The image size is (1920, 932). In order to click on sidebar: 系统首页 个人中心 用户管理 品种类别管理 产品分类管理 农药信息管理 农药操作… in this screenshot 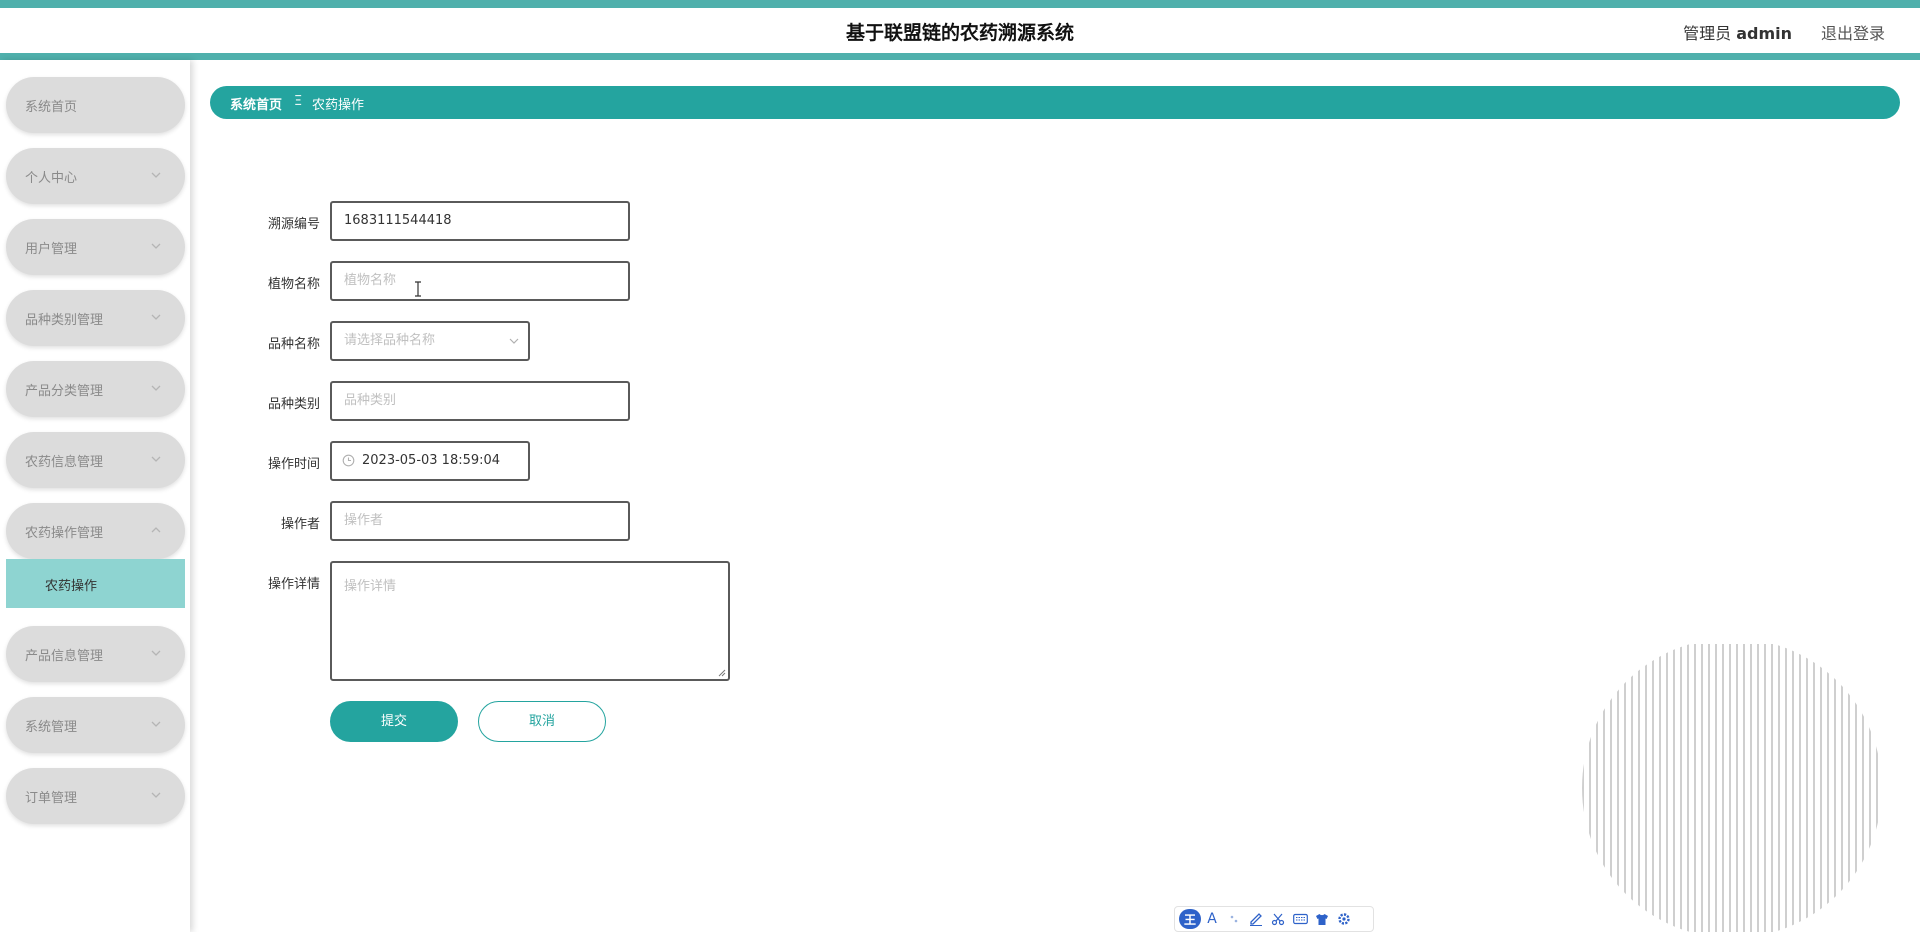, I will do `click(95, 496)`.